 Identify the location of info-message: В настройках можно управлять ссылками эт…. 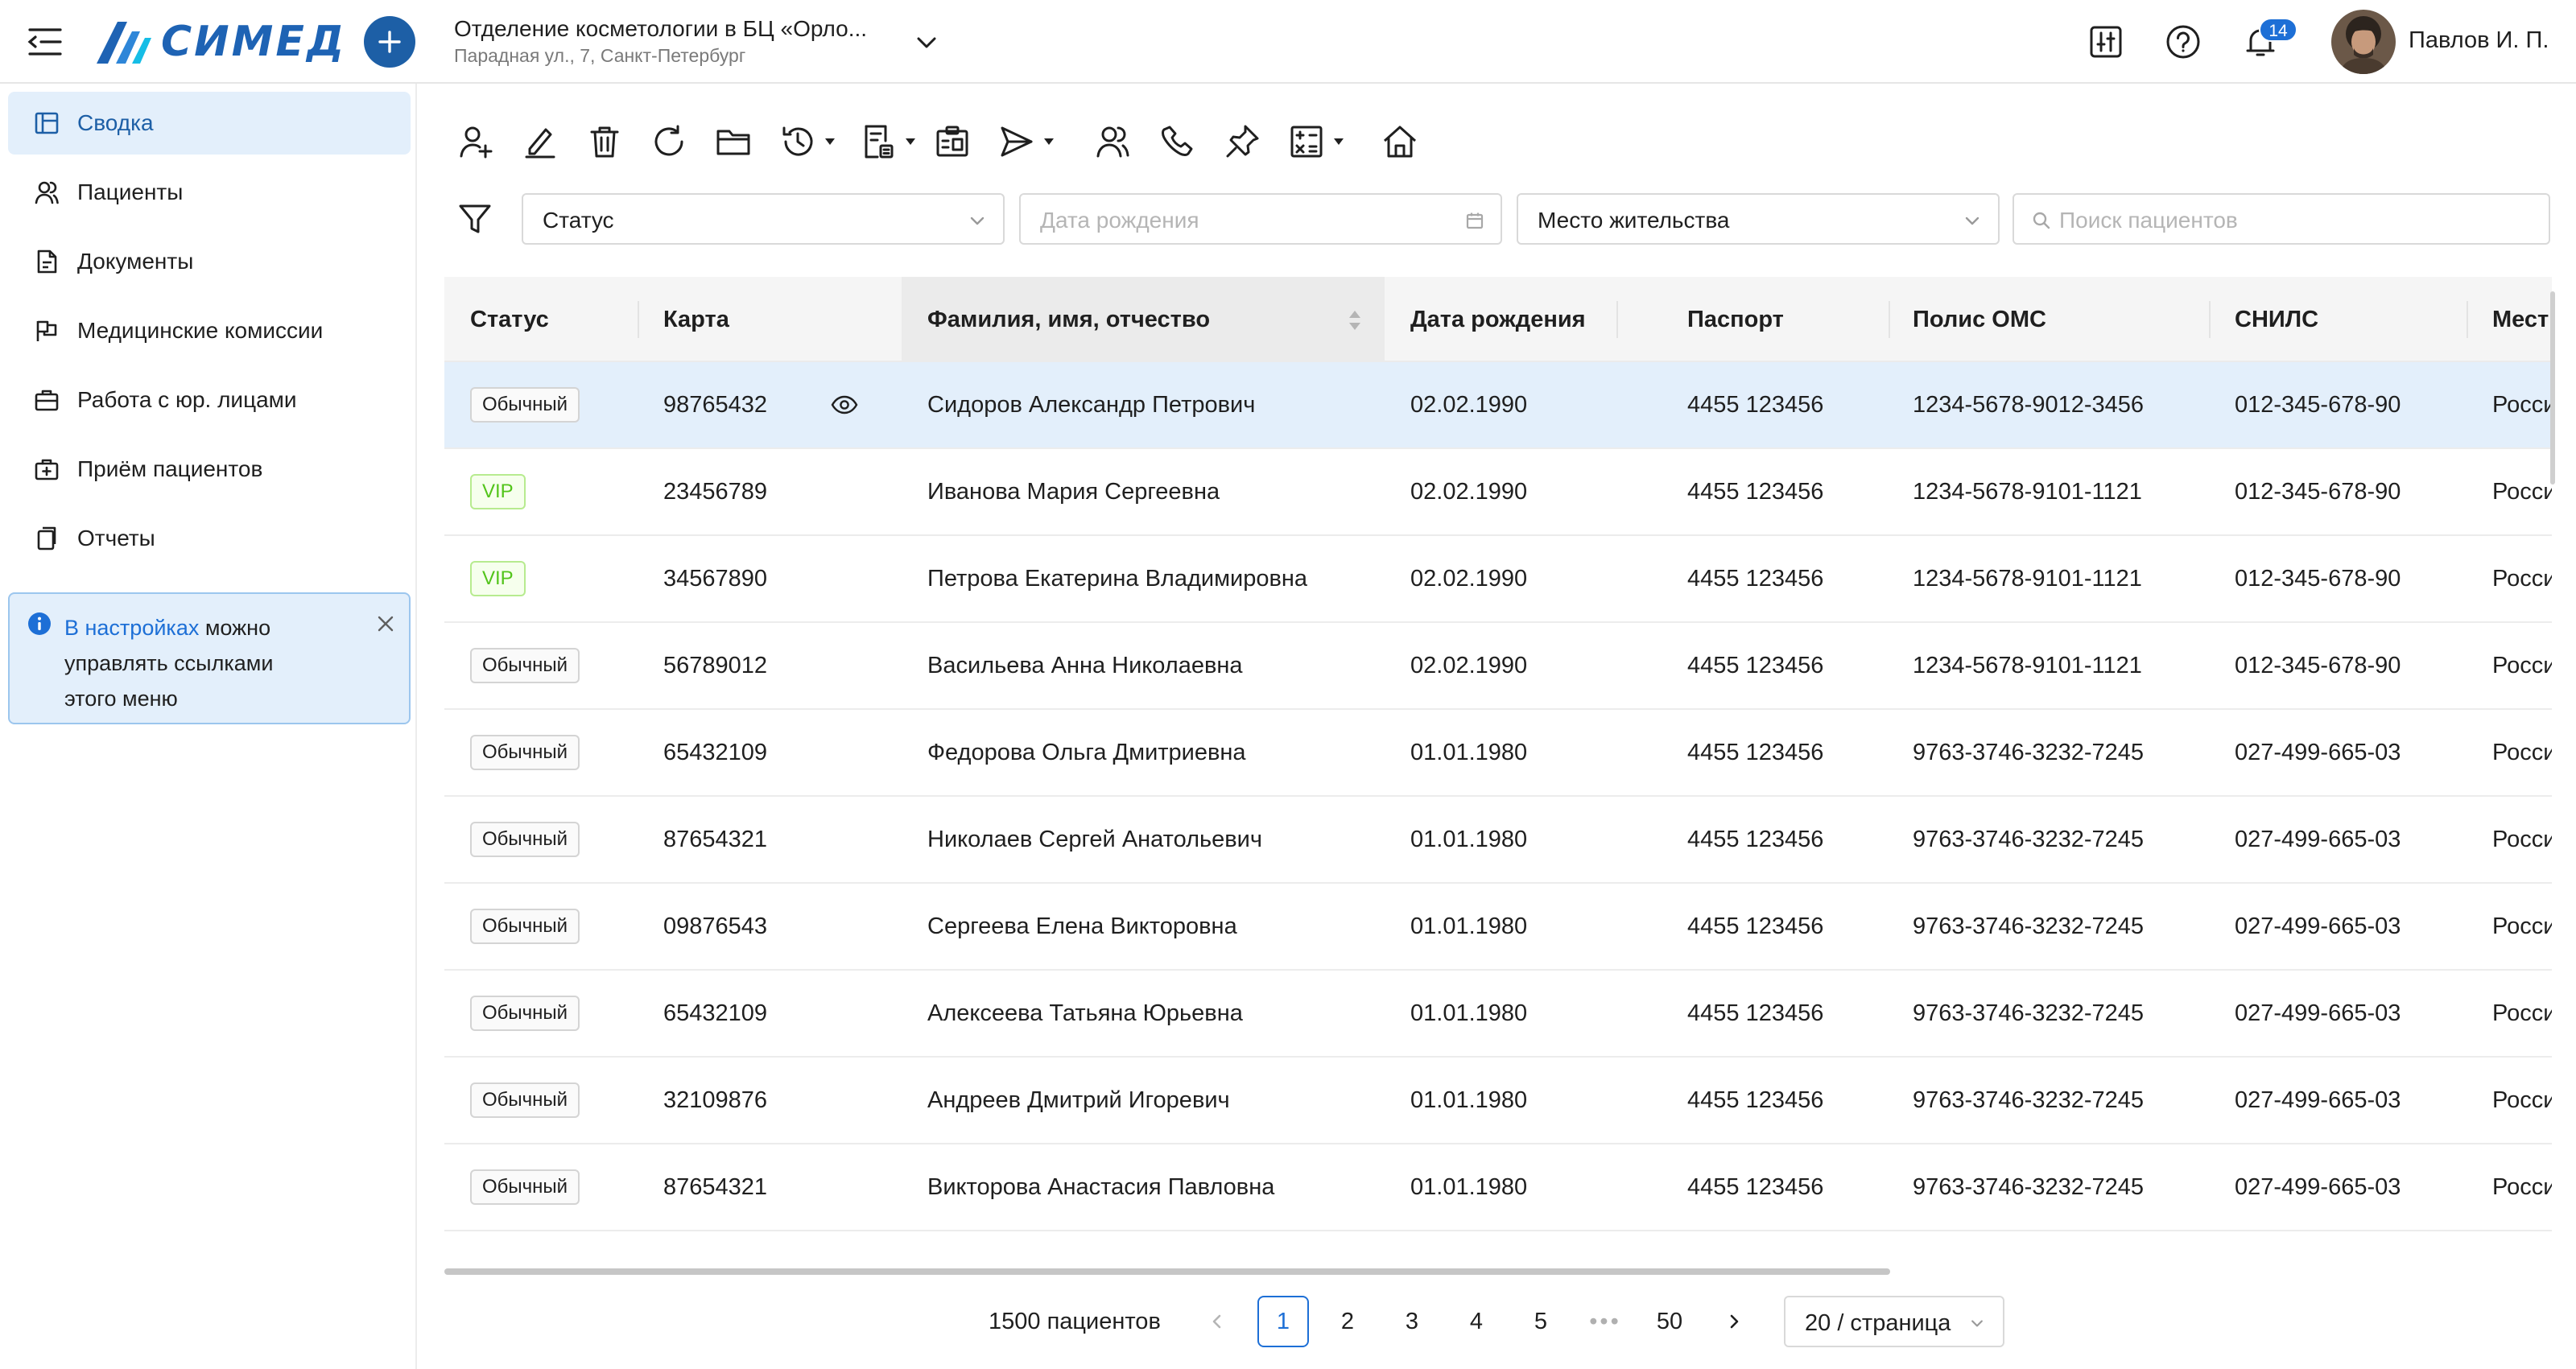
(197, 663).